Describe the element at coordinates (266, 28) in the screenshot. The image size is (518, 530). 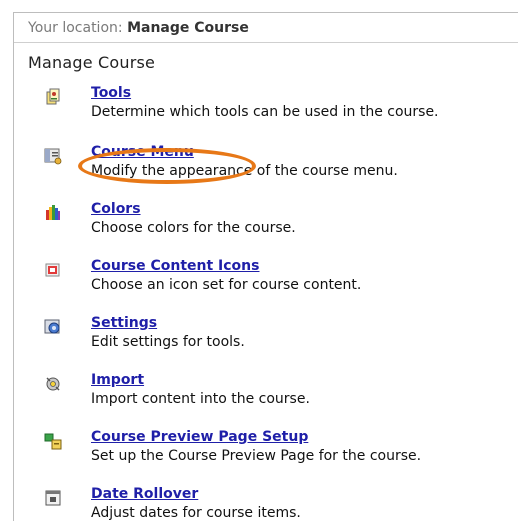
I see `breadcrumb: Your location: Manage Course` at that location.